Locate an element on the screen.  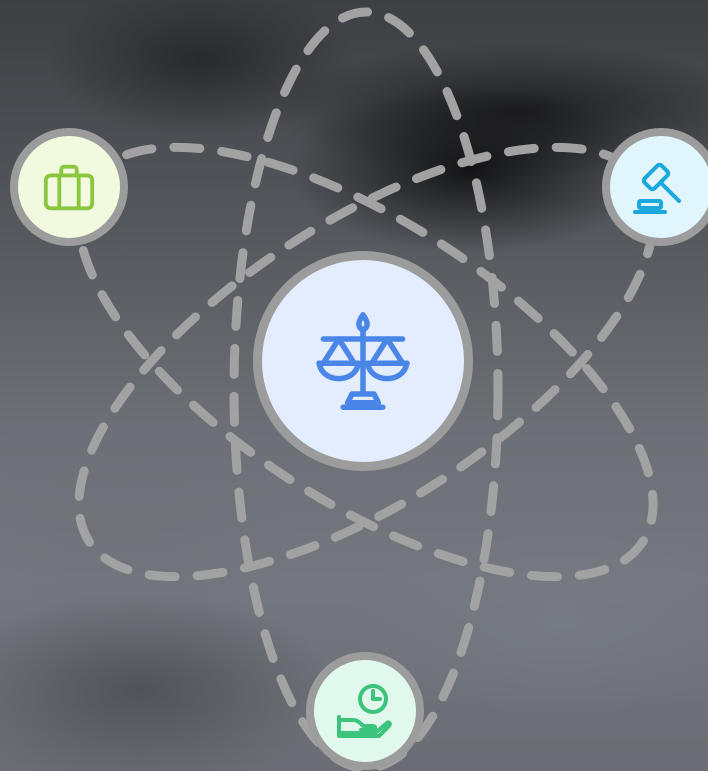
bottom-node is located at coordinates (365, 711).